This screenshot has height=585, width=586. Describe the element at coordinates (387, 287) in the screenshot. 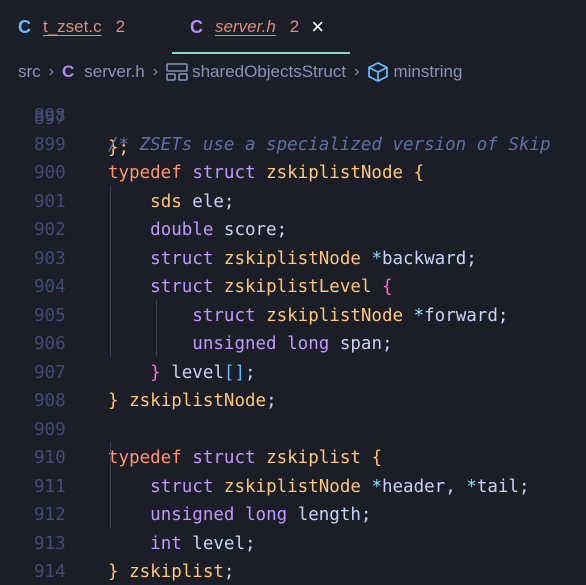

I see `code-token: {` at that location.